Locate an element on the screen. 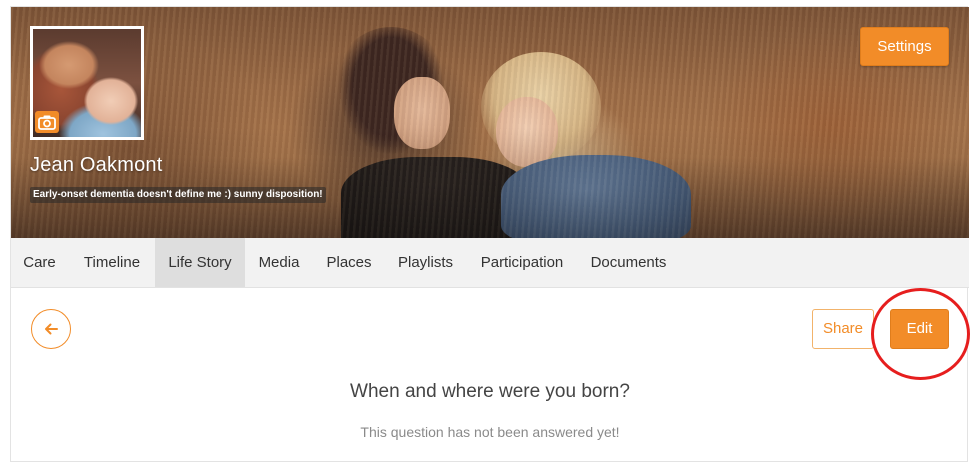  camera-icon is located at coordinates (47, 122).